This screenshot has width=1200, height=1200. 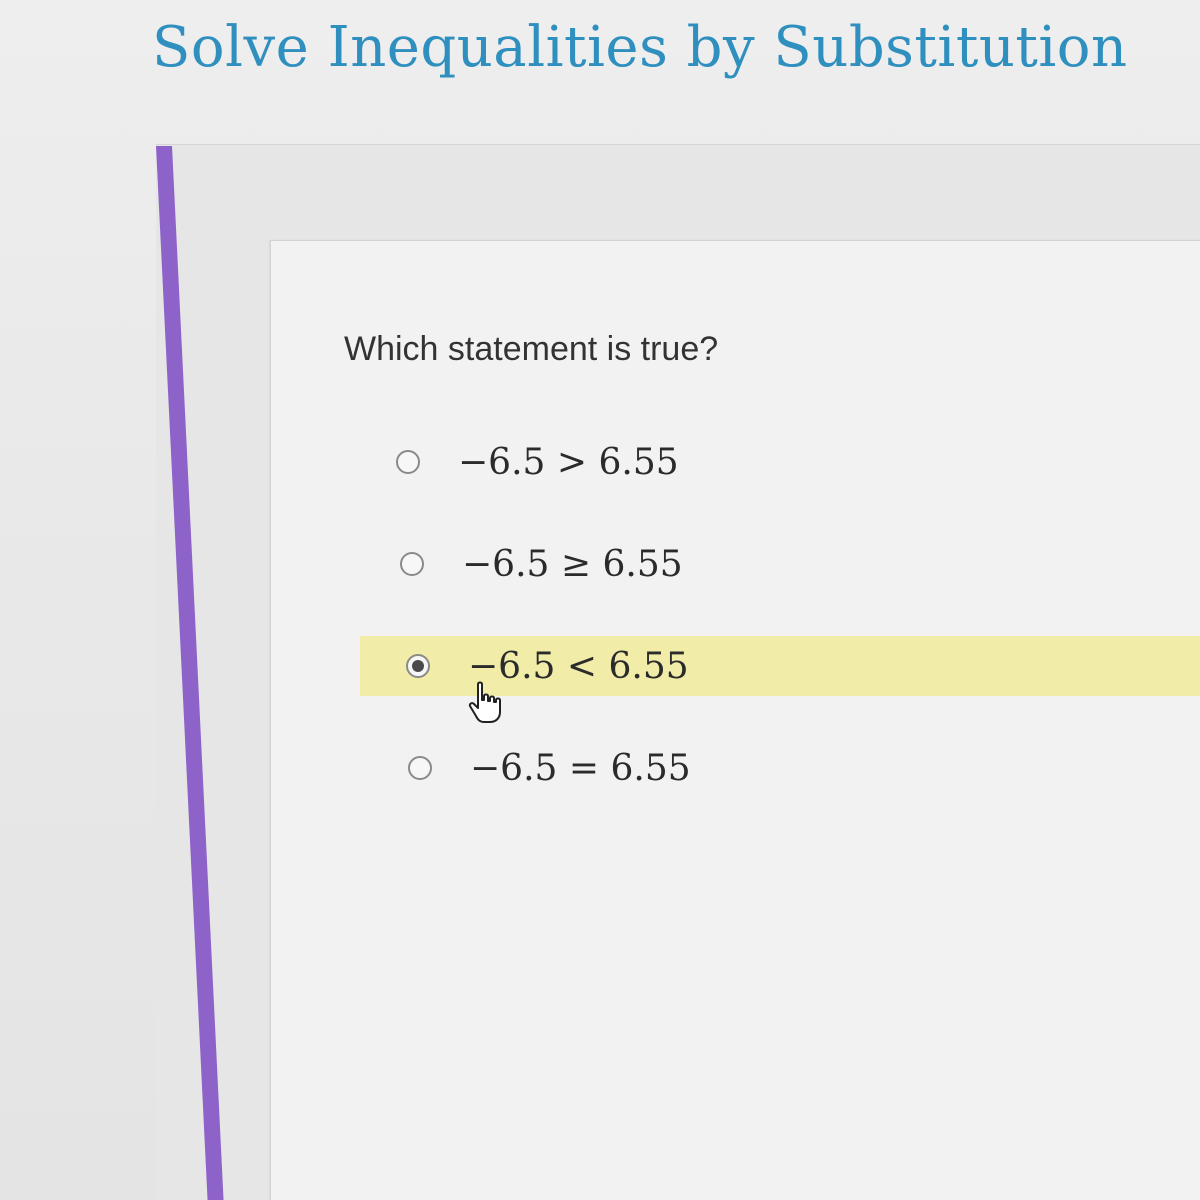 I want to click on radio-button-selected, so click(x=418, y=666).